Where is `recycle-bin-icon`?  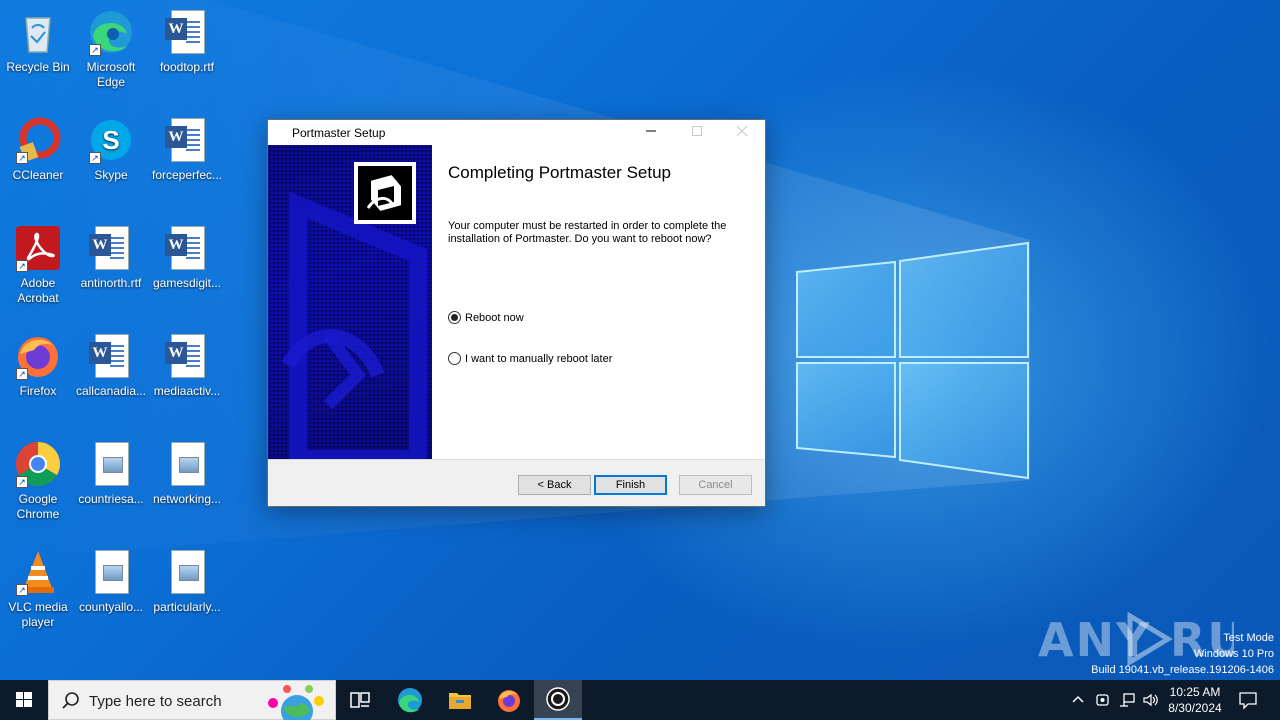 recycle-bin-icon is located at coordinates (38, 32).